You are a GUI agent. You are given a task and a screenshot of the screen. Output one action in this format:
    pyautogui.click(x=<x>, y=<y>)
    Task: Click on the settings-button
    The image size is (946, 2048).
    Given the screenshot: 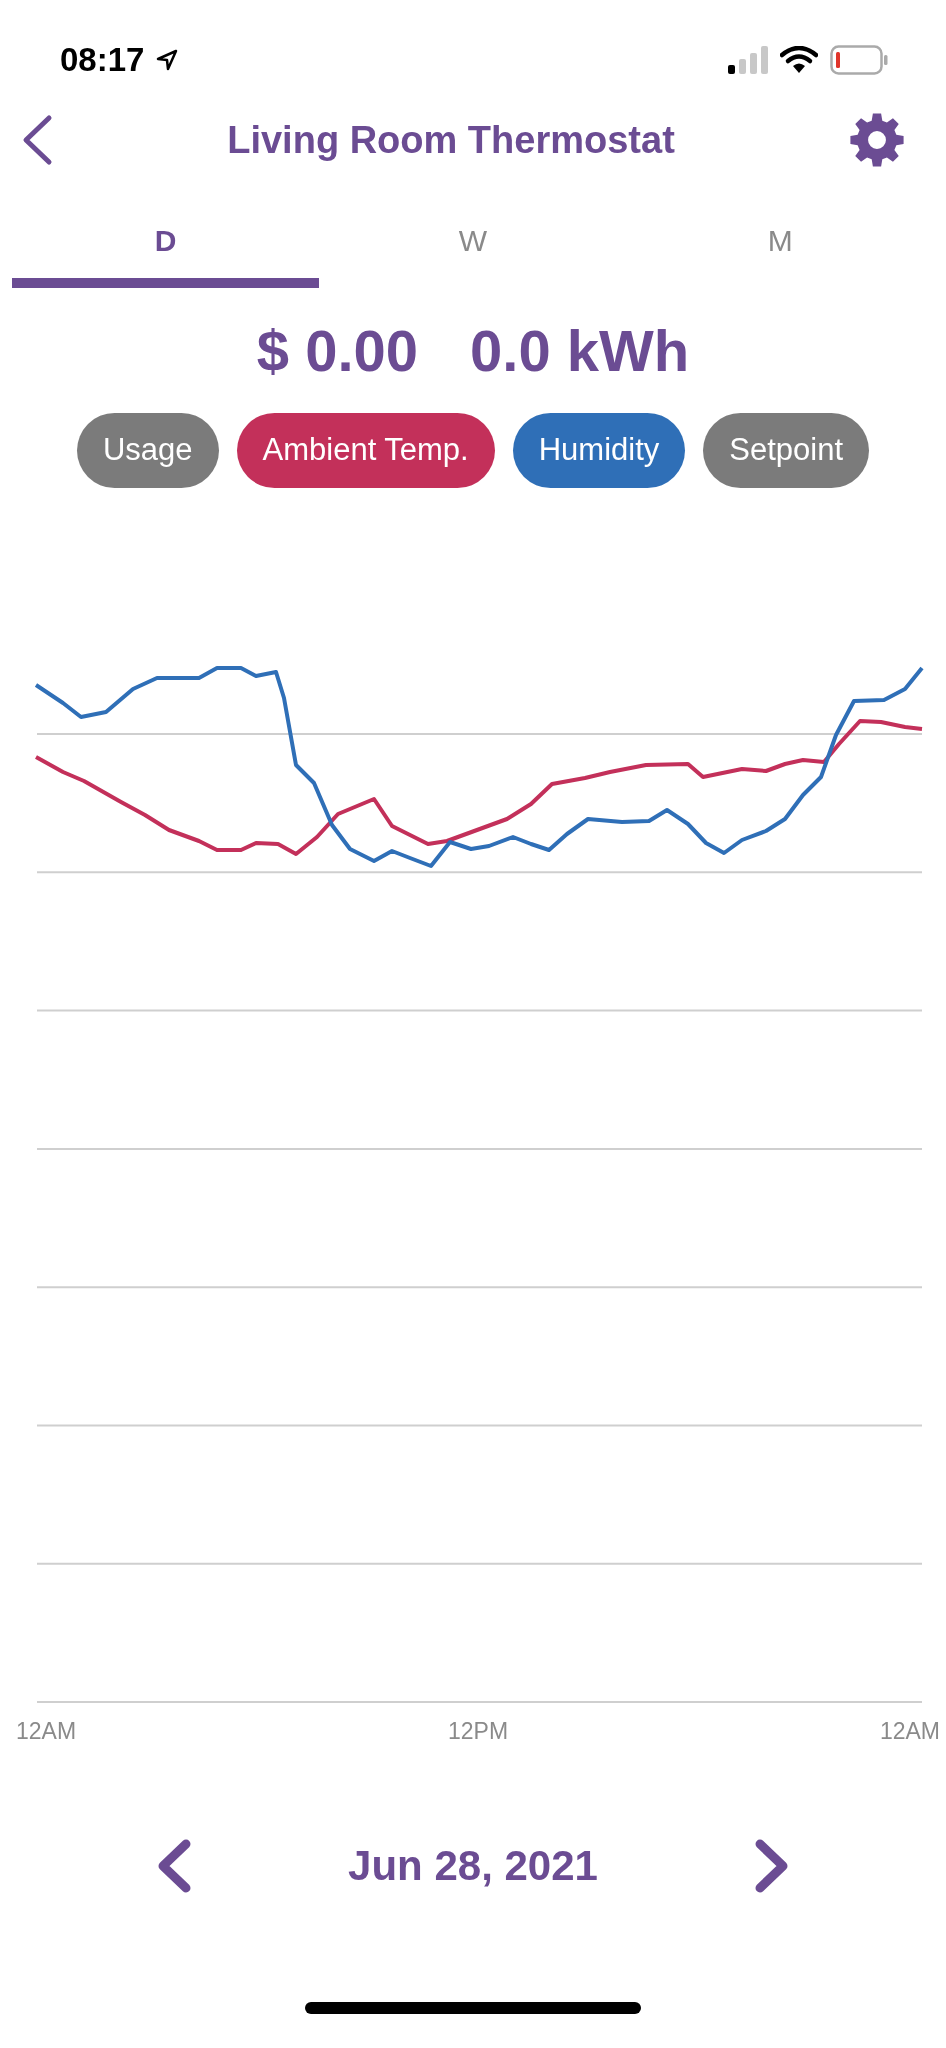 What is the action you would take?
    pyautogui.click(x=877, y=140)
    